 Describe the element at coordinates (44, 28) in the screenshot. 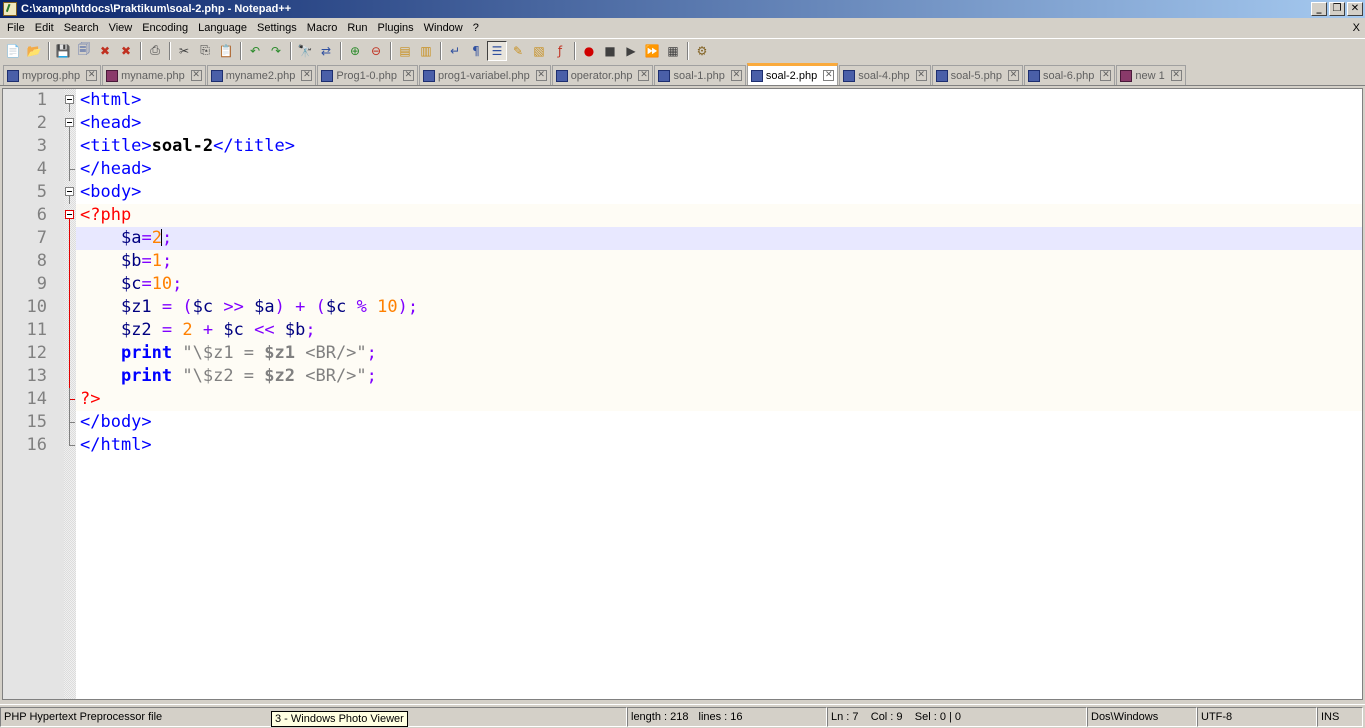

I see `menu-edit: Edit` at that location.